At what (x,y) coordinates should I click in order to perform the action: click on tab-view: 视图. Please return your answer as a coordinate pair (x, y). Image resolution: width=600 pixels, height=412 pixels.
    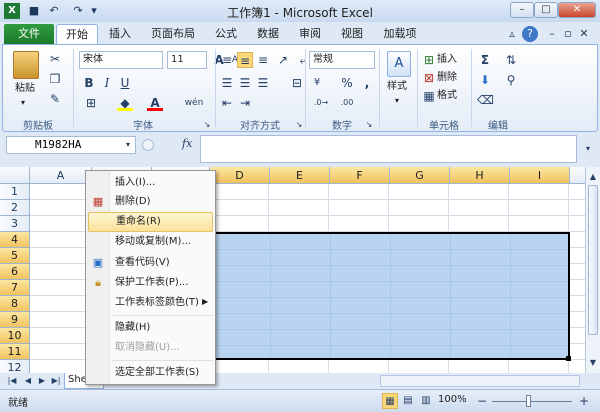
    Looking at the image, I should click on (352, 34).